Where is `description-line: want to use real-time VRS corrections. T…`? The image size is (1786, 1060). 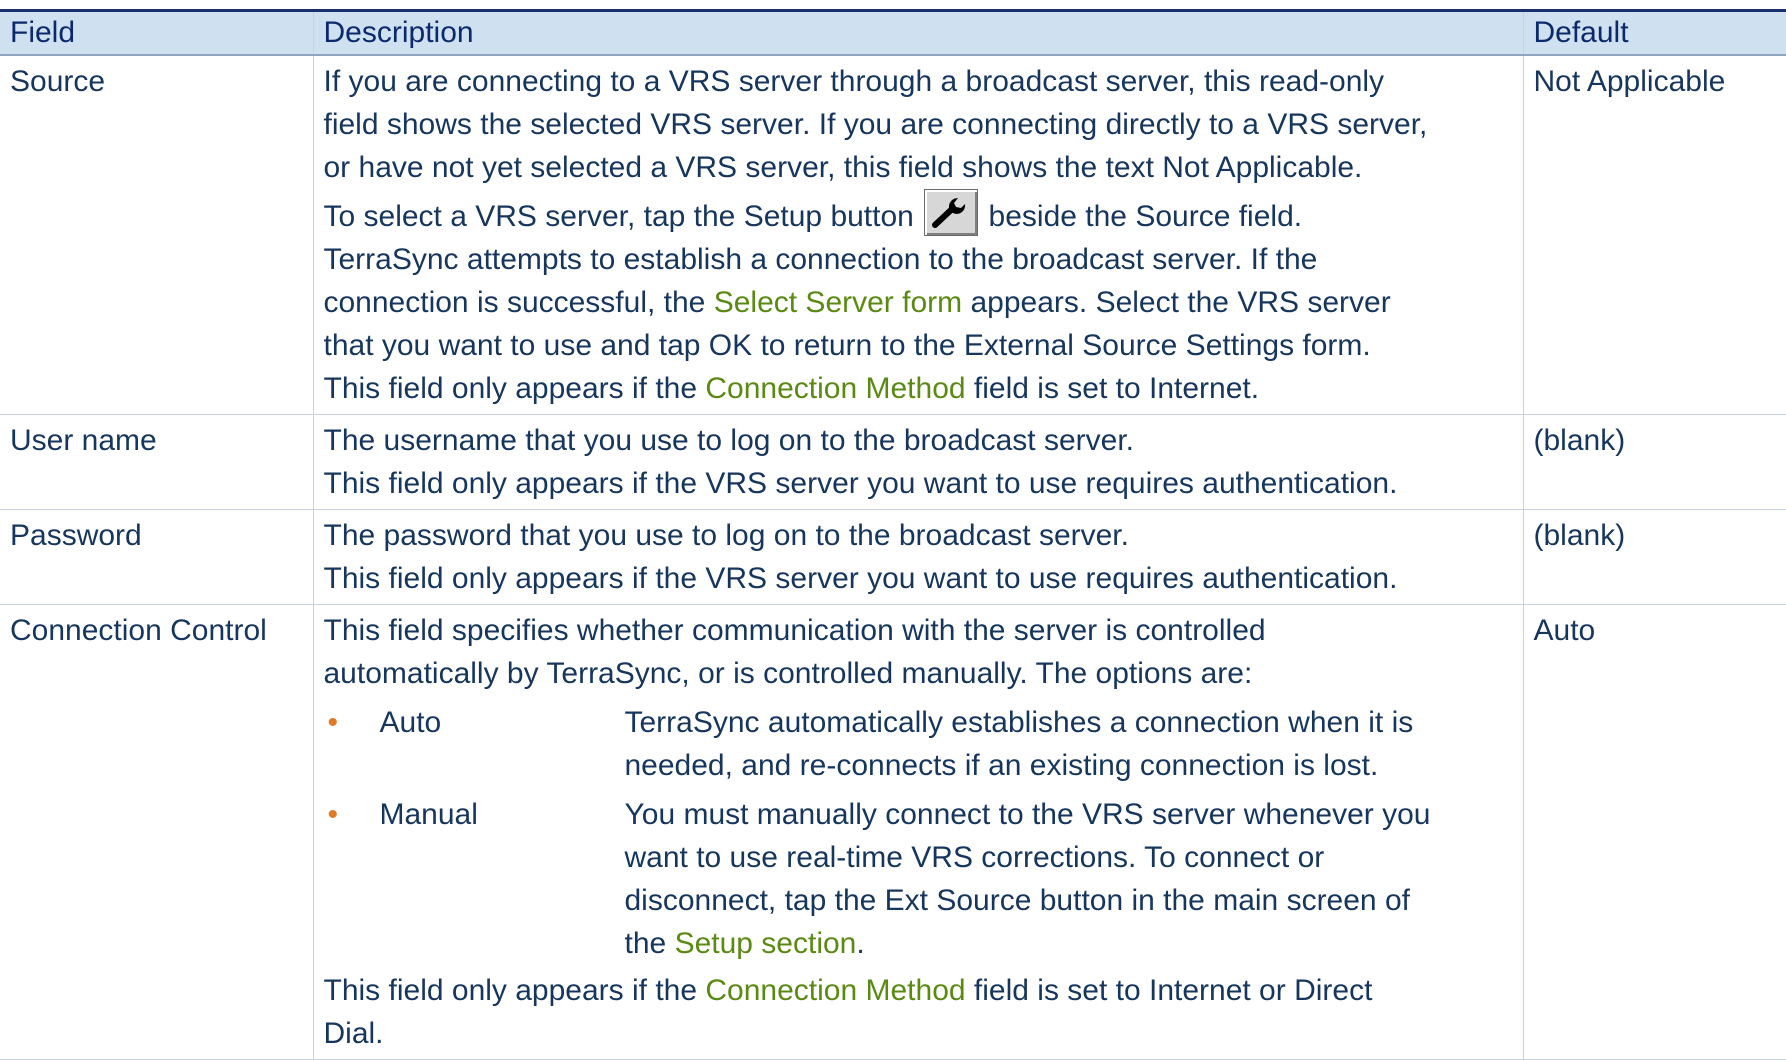 description-line: want to use real-time VRS corrections. T… is located at coordinates (974, 857).